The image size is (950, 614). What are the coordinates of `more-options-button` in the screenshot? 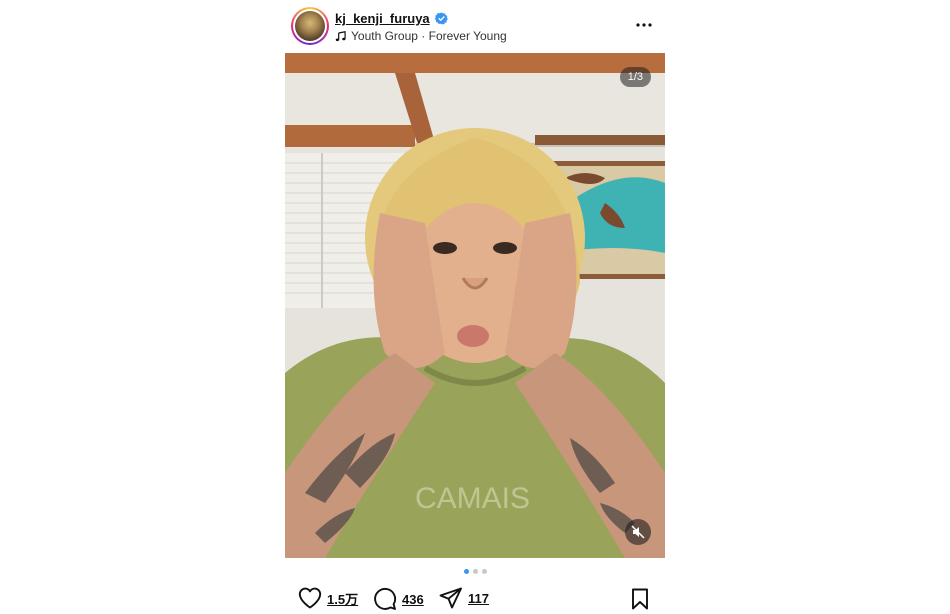 It's located at (644, 25).